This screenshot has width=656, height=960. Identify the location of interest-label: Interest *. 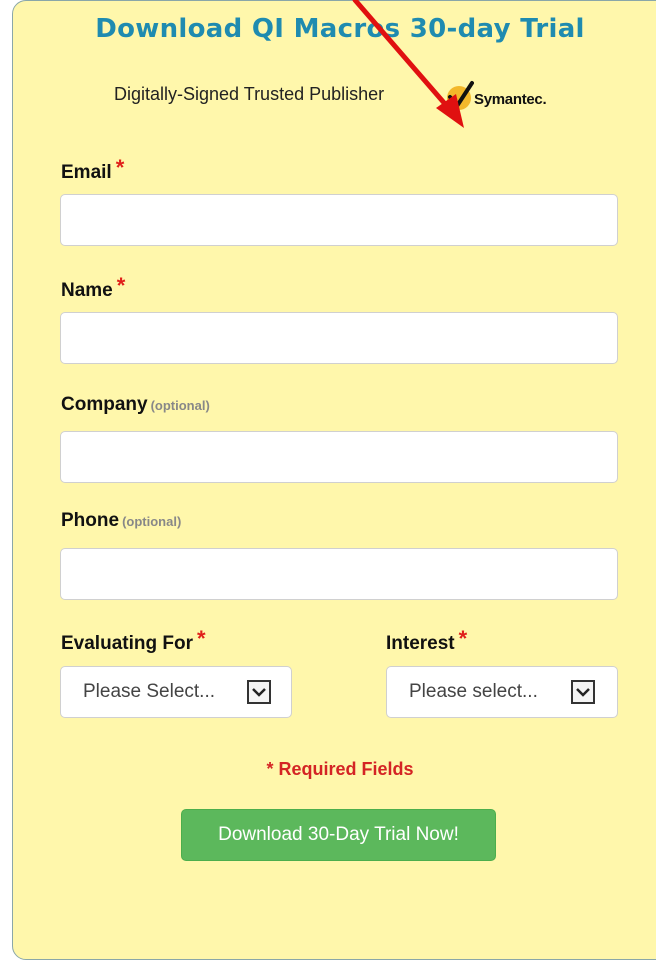
(427, 640).